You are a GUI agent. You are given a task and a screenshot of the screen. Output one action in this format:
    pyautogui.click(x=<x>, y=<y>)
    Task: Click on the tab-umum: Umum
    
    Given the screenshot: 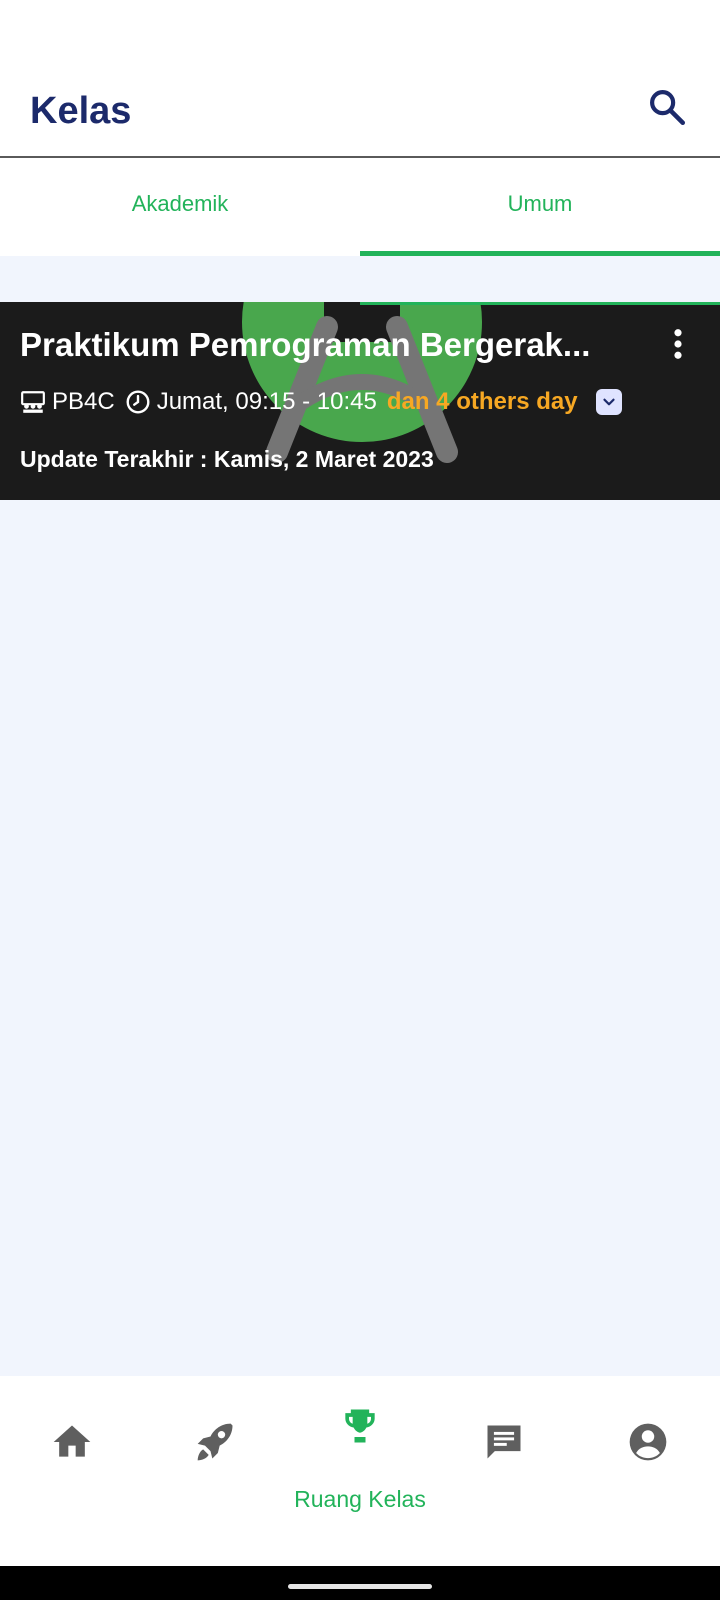 What is the action you would take?
    pyautogui.click(x=540, y=207)
    